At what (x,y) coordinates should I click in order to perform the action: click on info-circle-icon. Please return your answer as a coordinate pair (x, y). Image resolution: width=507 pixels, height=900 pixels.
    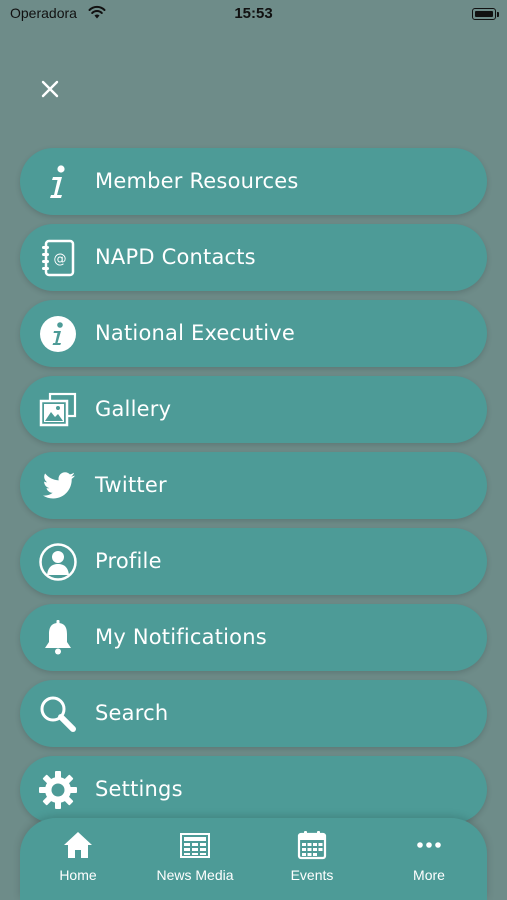
    Looking at the image, I should click on (58, 334).